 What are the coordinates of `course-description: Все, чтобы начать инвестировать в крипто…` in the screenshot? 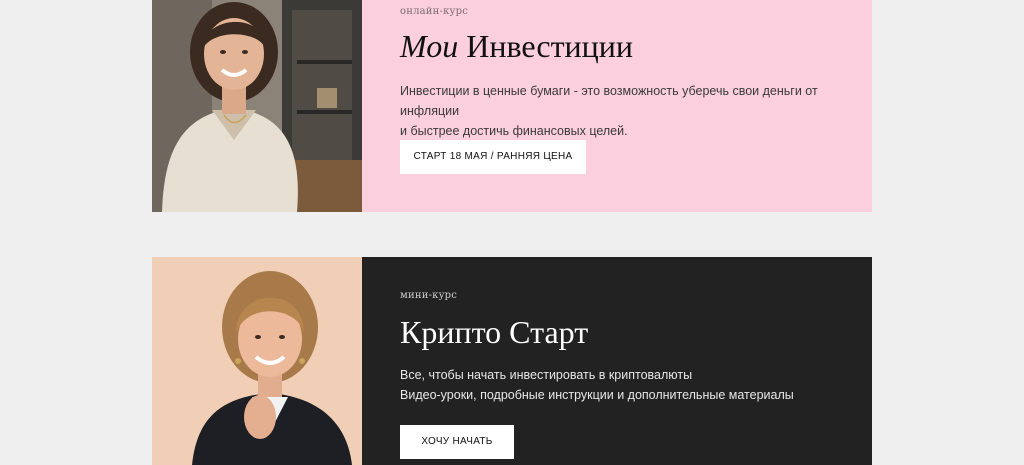 It's located at (597, 385).